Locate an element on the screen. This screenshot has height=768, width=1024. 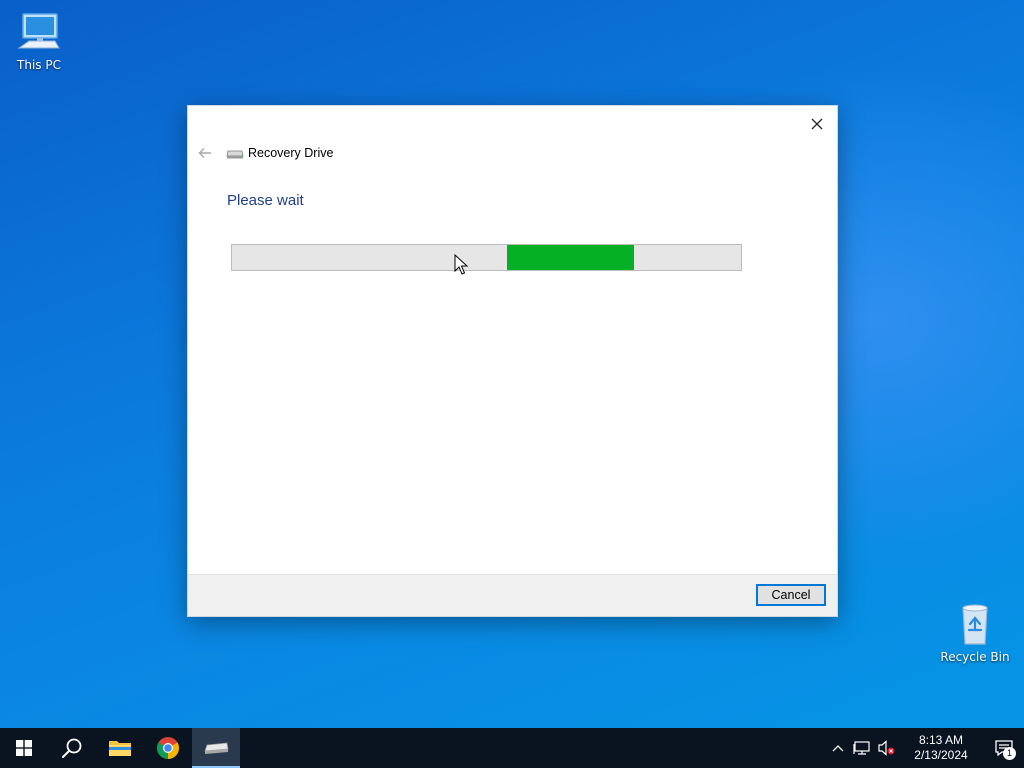
this-pc-label: This PC is located at coordinates (39, 65).